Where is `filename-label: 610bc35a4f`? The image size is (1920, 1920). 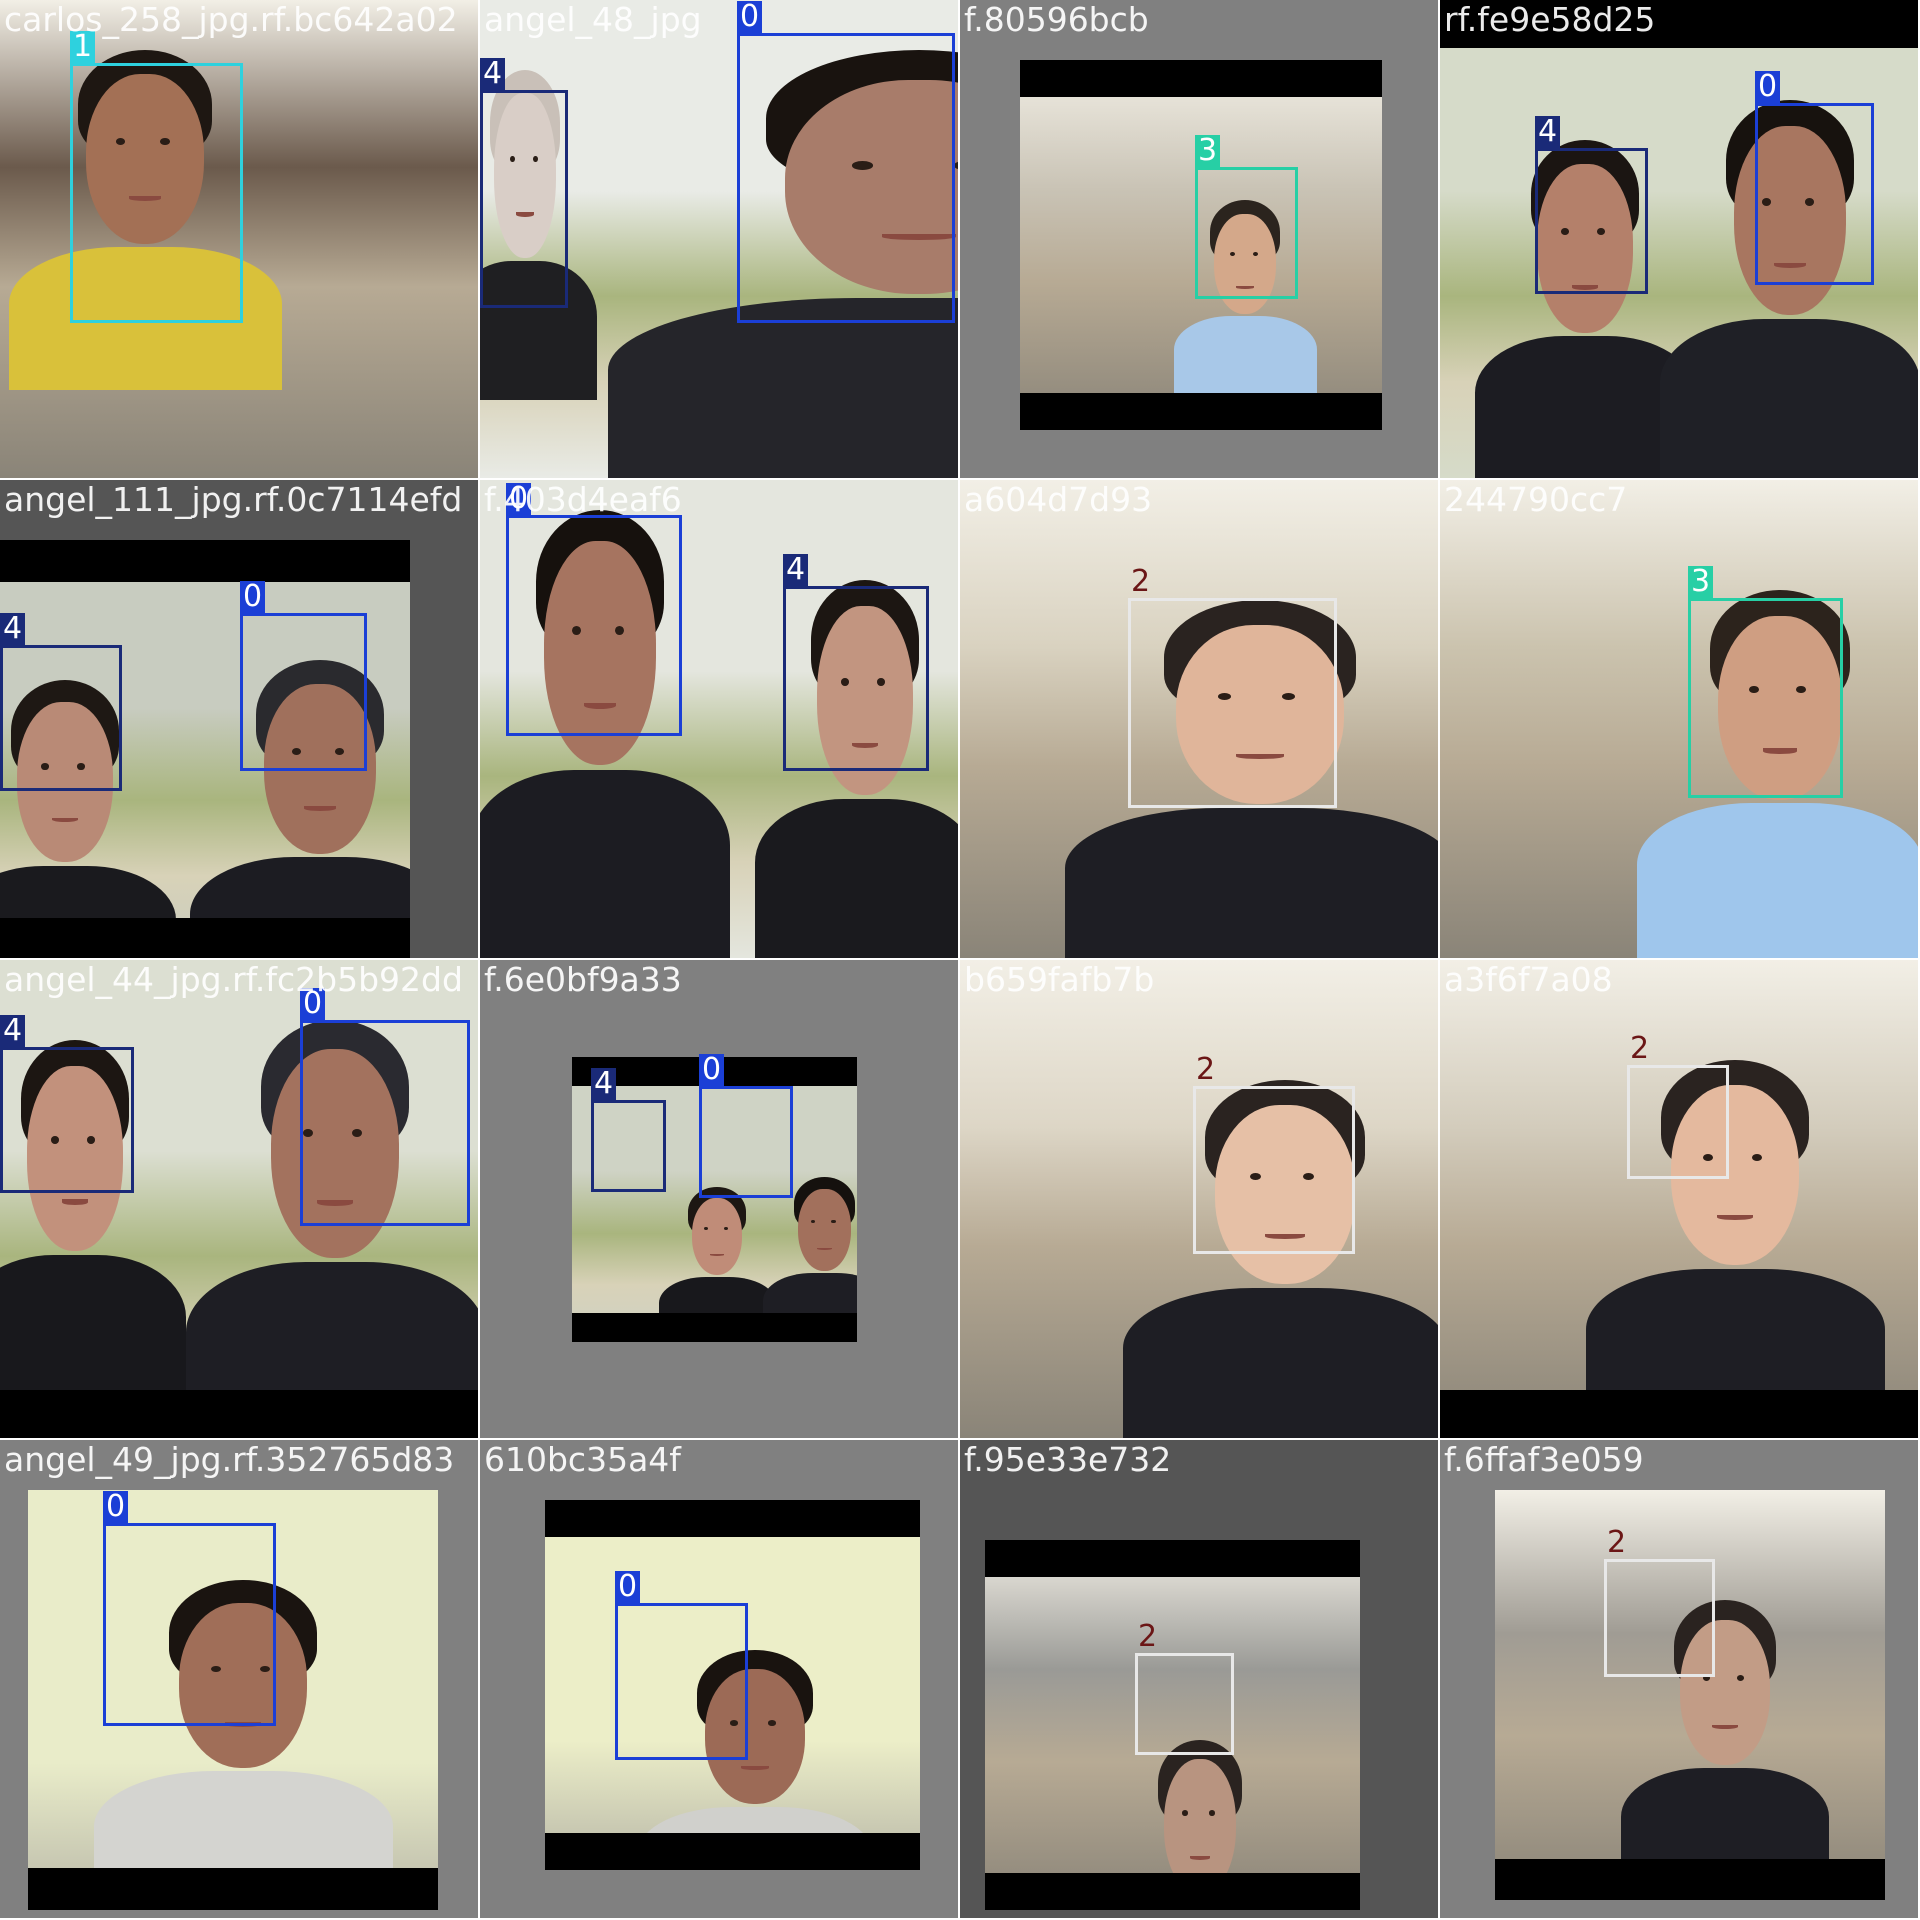 filename-label: 610bc35a4f is located at coordinates (582, 1459).